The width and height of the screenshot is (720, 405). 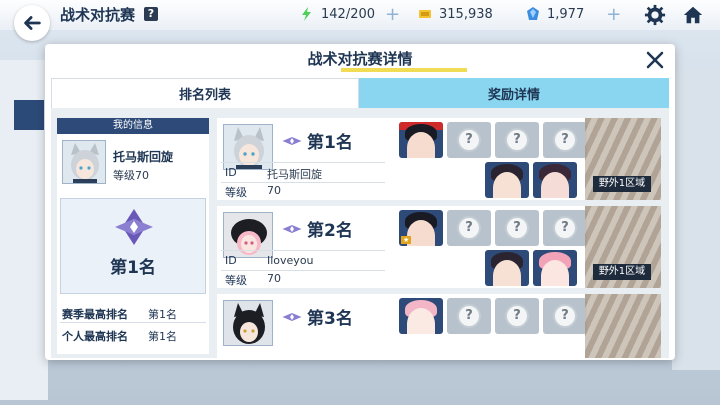 I want to click on ranking-row: 第3名 ? ? ?, so click(x=439, y=326).